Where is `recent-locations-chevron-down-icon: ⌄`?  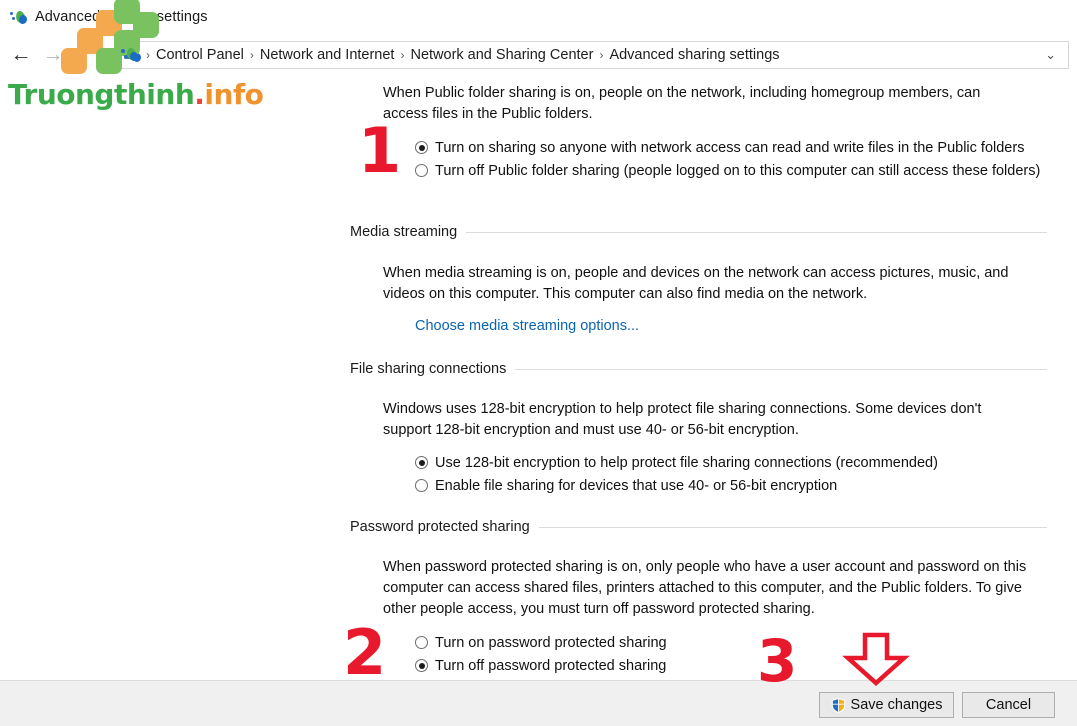
recent-locations-chevron-down-icon: ⌄ is located at coordinates (79, 55).